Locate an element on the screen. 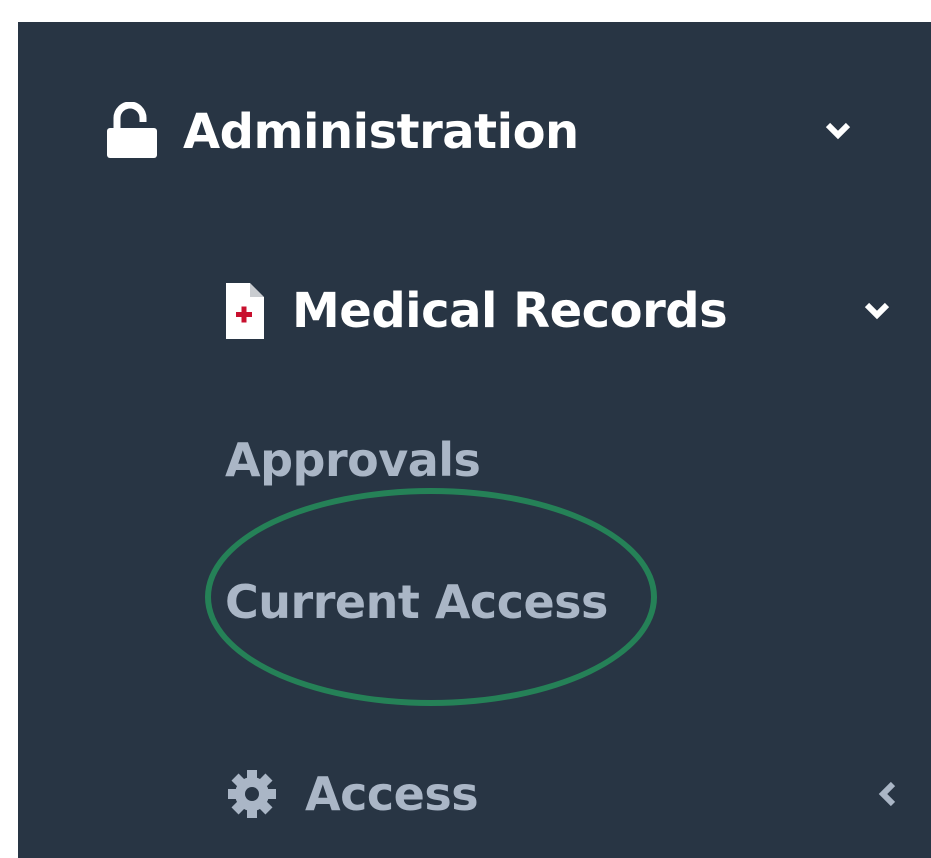 This screenshot has width=931, height=858. chevron-left-icon is located at coordinates (888, 796).